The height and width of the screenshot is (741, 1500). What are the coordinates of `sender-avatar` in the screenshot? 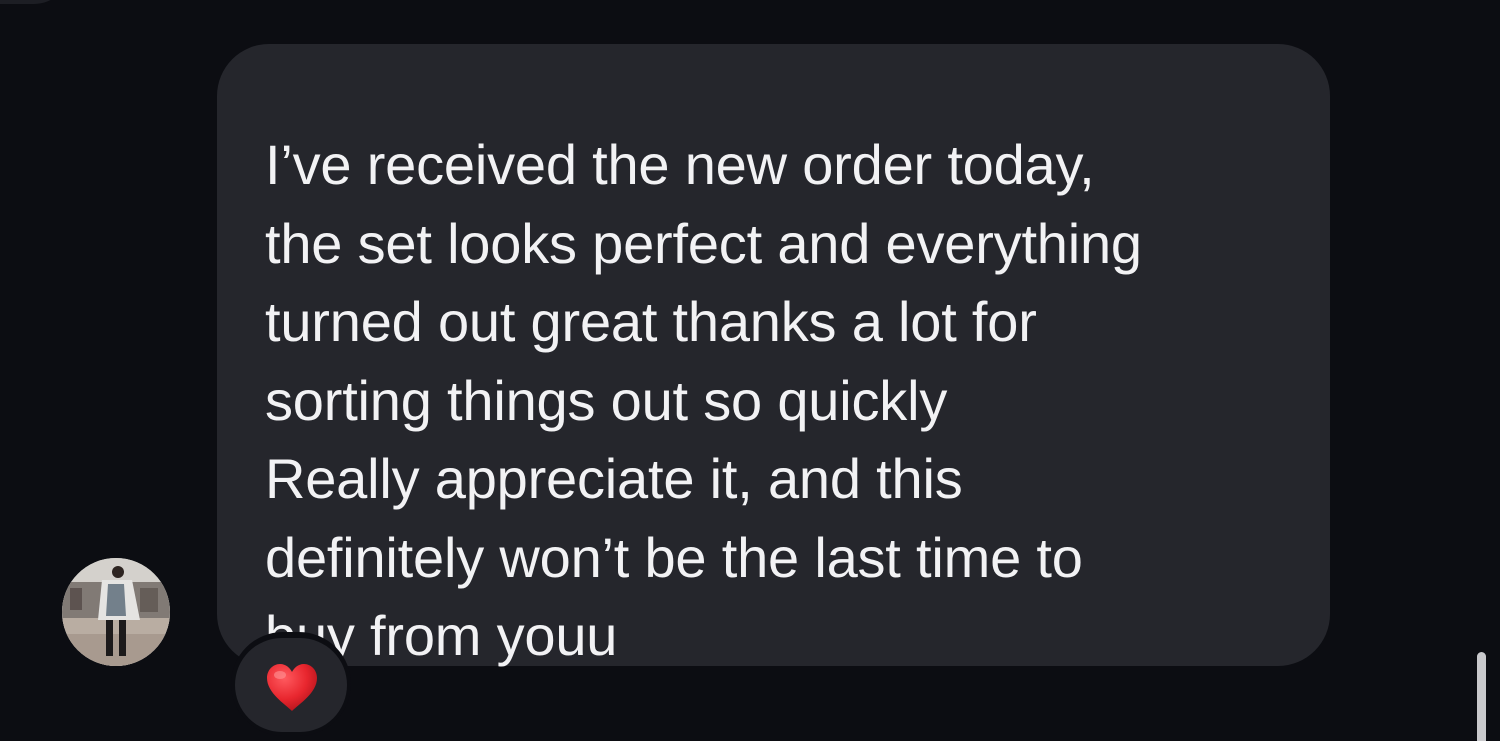 It's located at (116, 612).